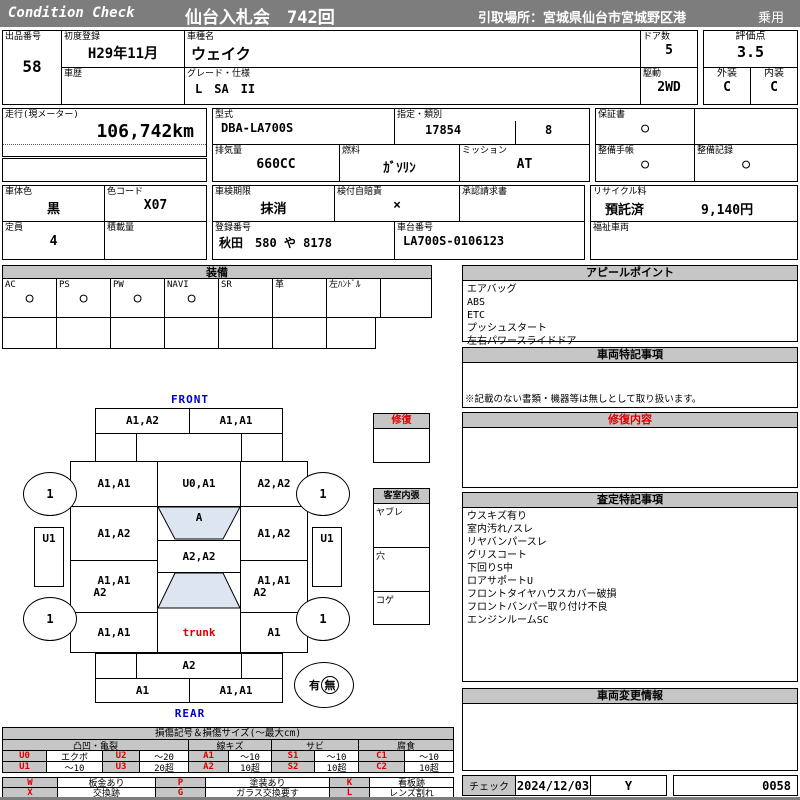 The height and width of the screenshot is (800, 800). What do you see at coordinates (155, 240) in the screenshot?
I see `load-capacity-cell: 積載量` at bounding box center [155, 240].